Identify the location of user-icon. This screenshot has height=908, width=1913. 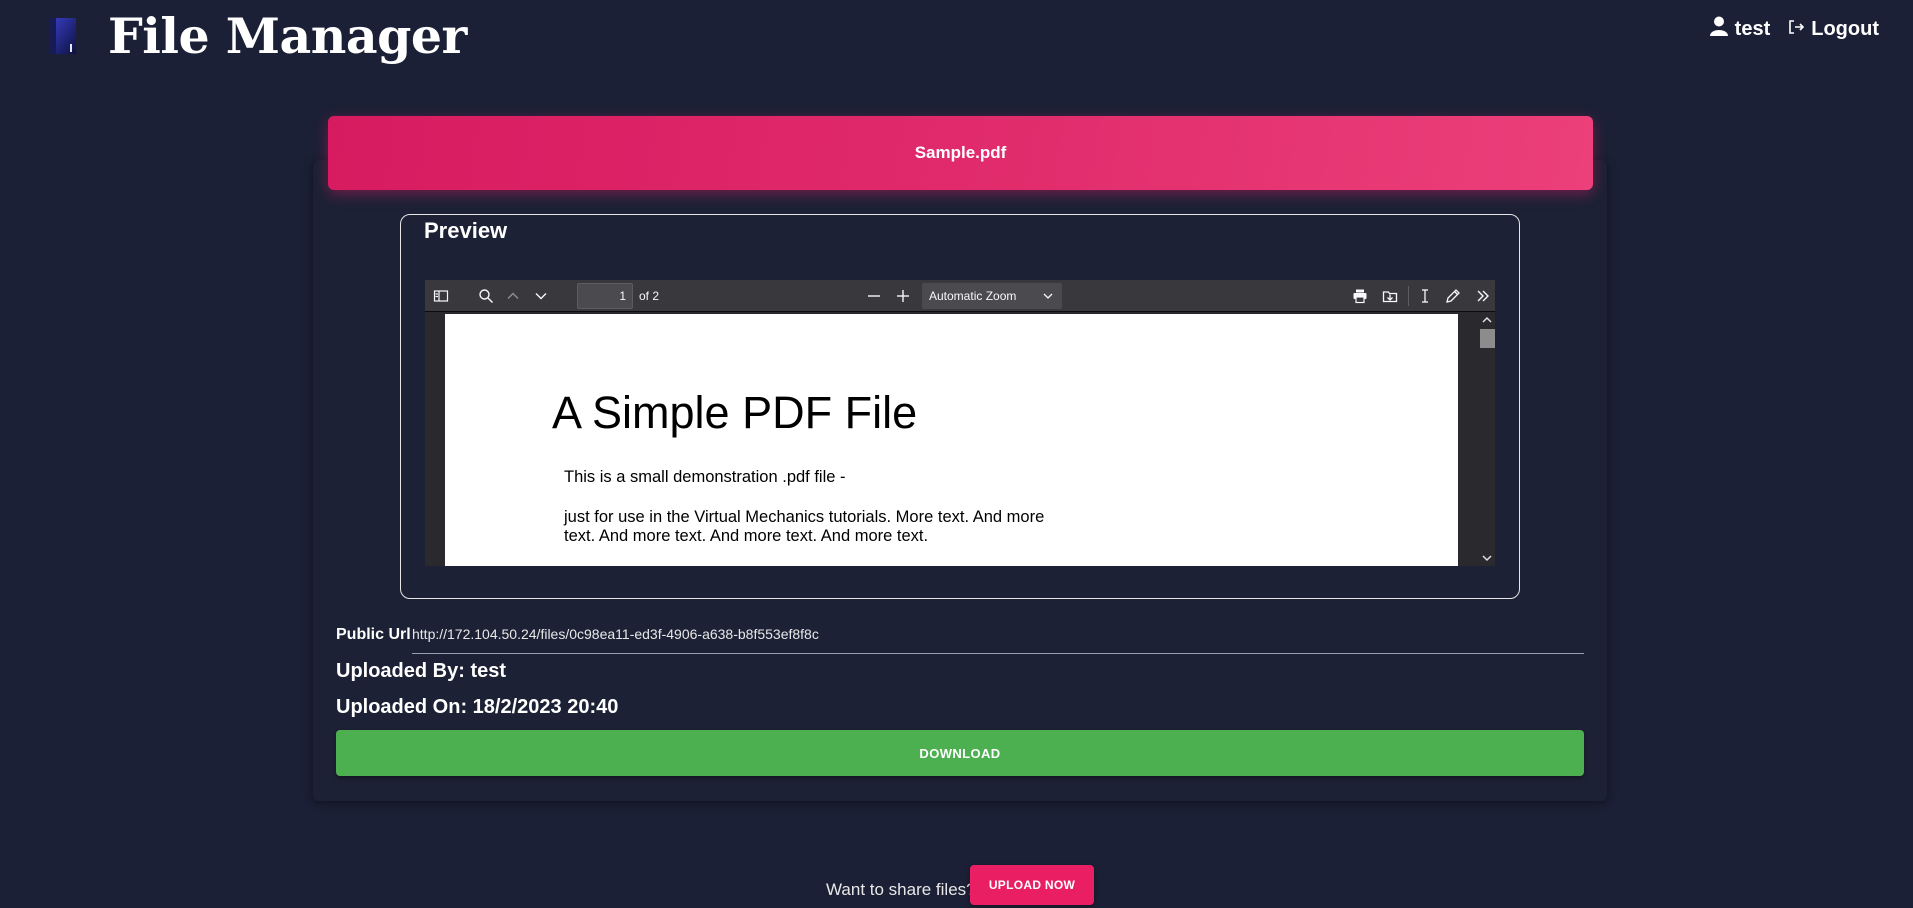
(1718, 29).